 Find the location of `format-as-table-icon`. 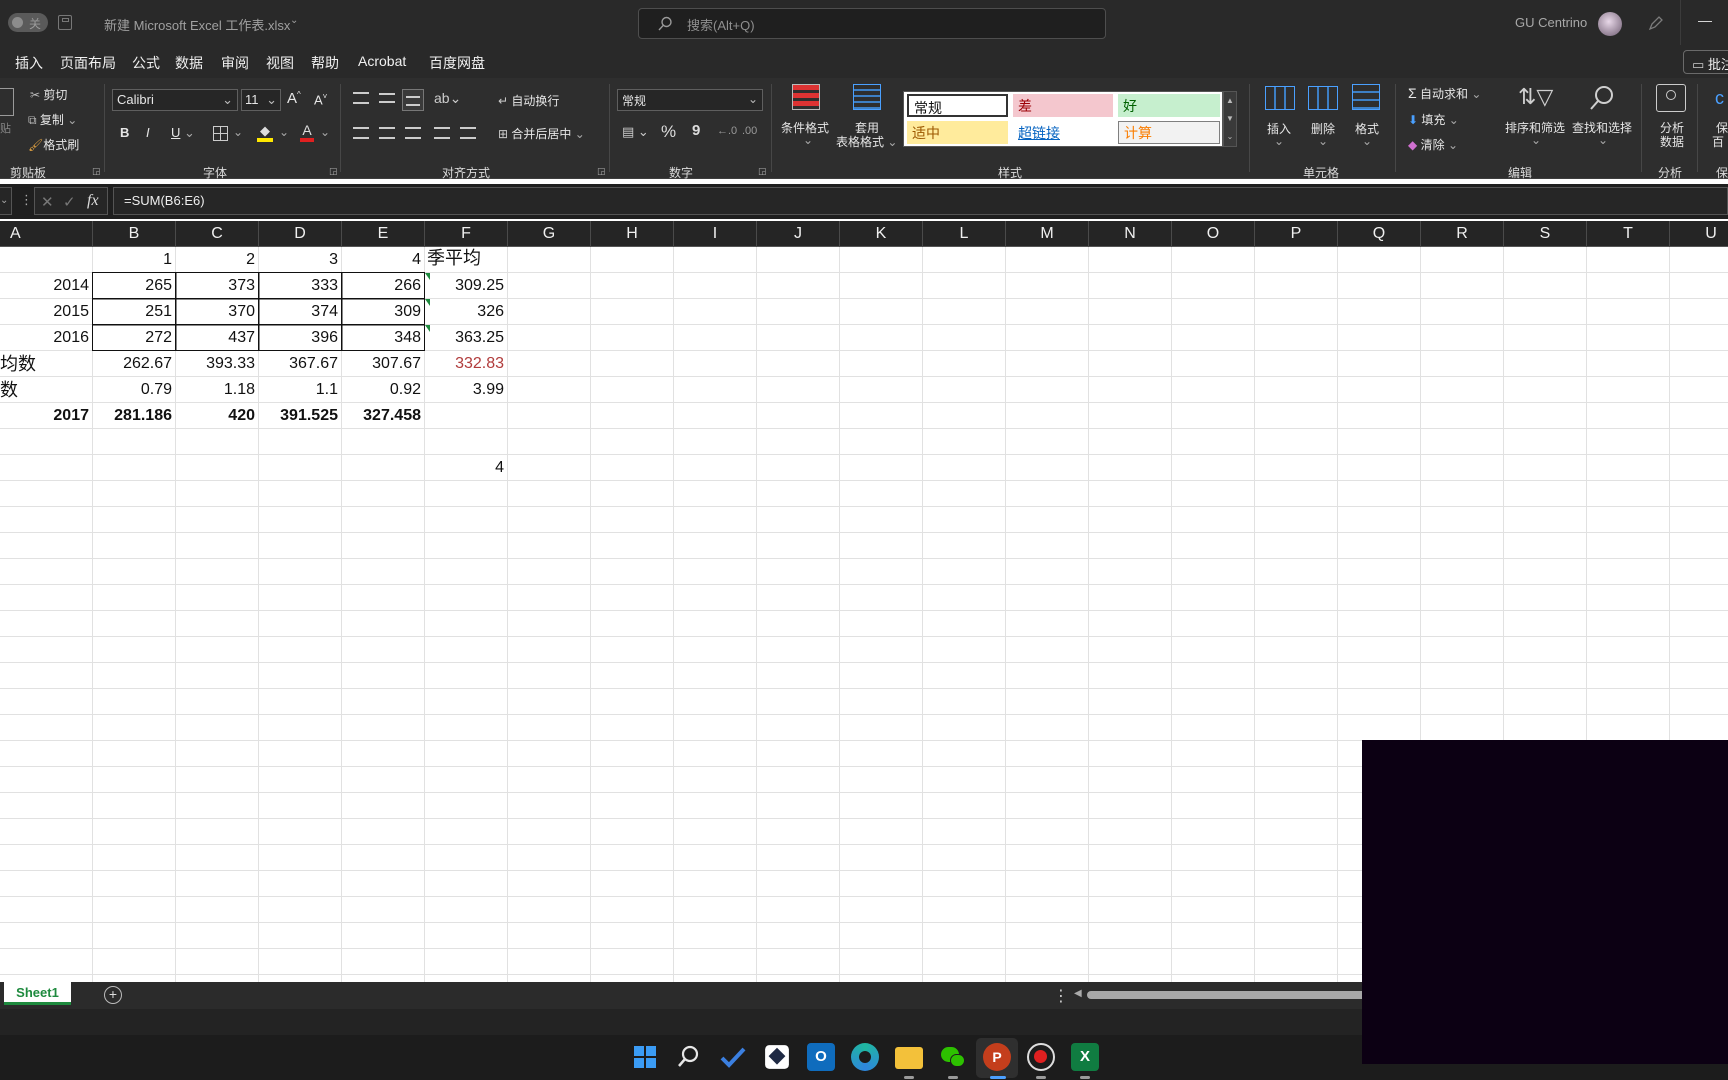

format-as-table-icon is located at coordinates (867, 97).